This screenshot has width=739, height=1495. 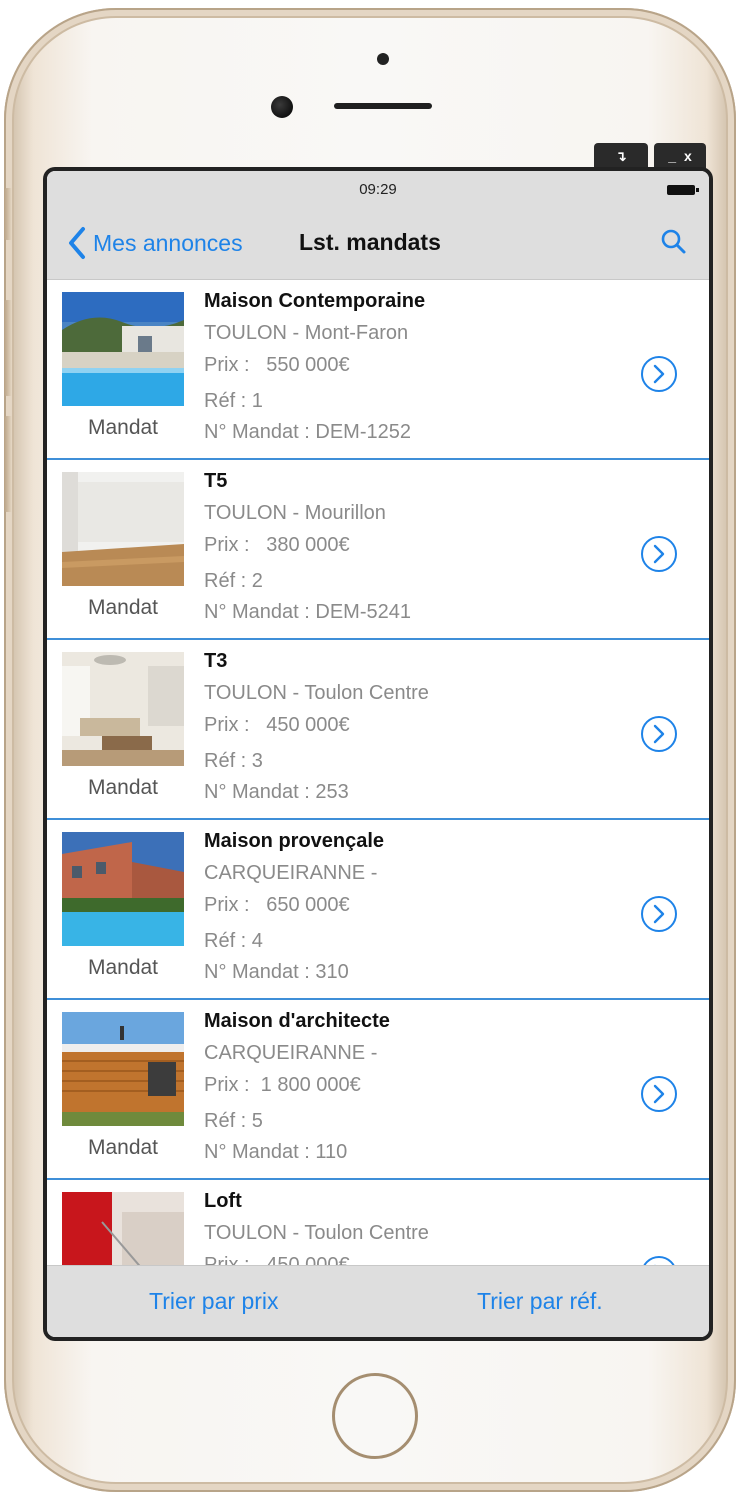 I want to click on listing-title: T3, so click(x=216, y=661).